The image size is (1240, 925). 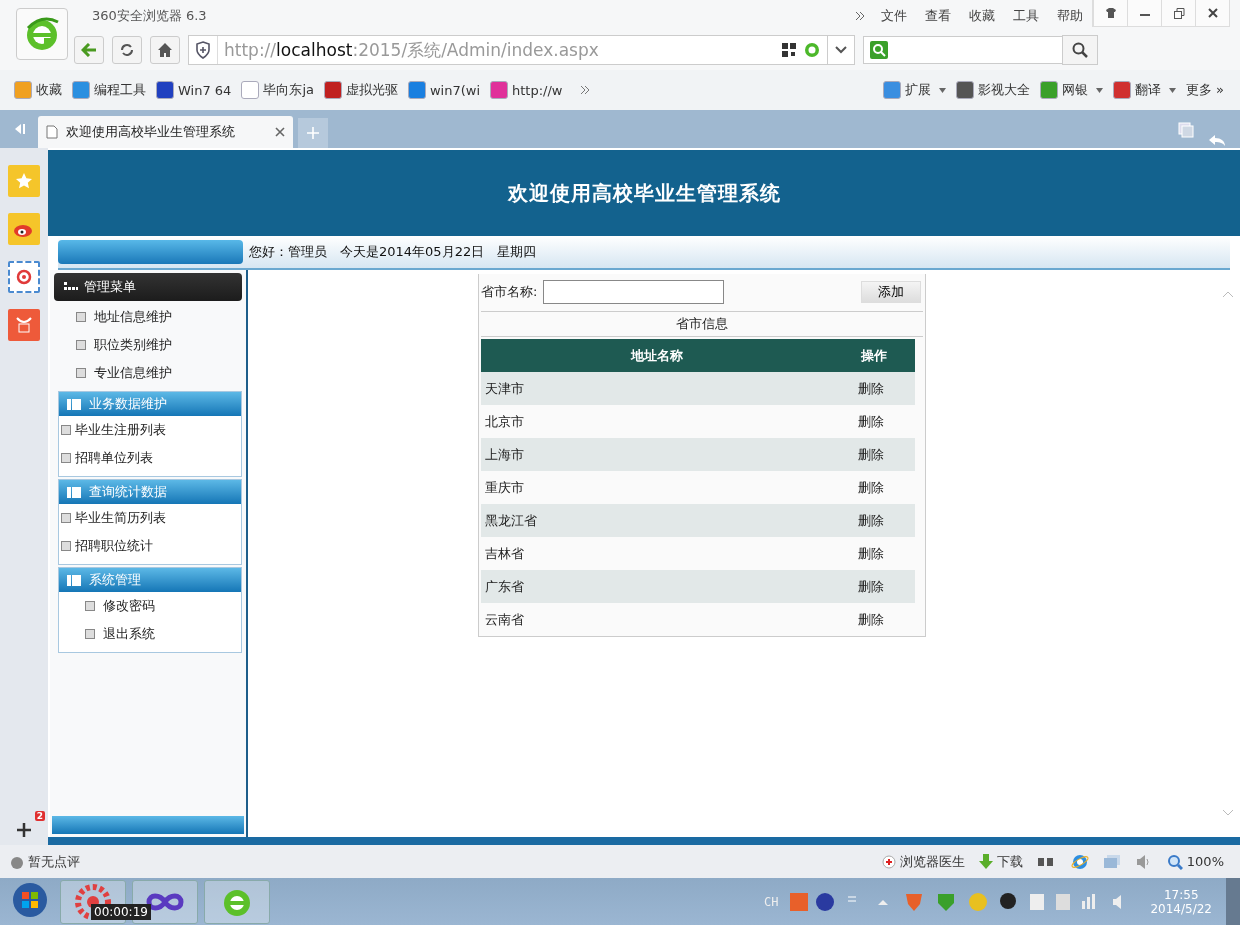 What do you see at coordinates (150, 546) in the screenshot?
I see `menu-link: 招聘职位统计` at bounding box center [150, 546].